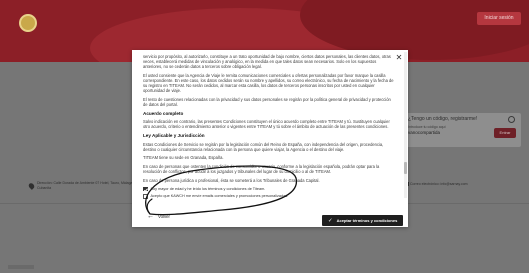  Describe the element at coordinates (499, 18) in the screenshot. I see `login-button: Iniciar sesión` at that location.